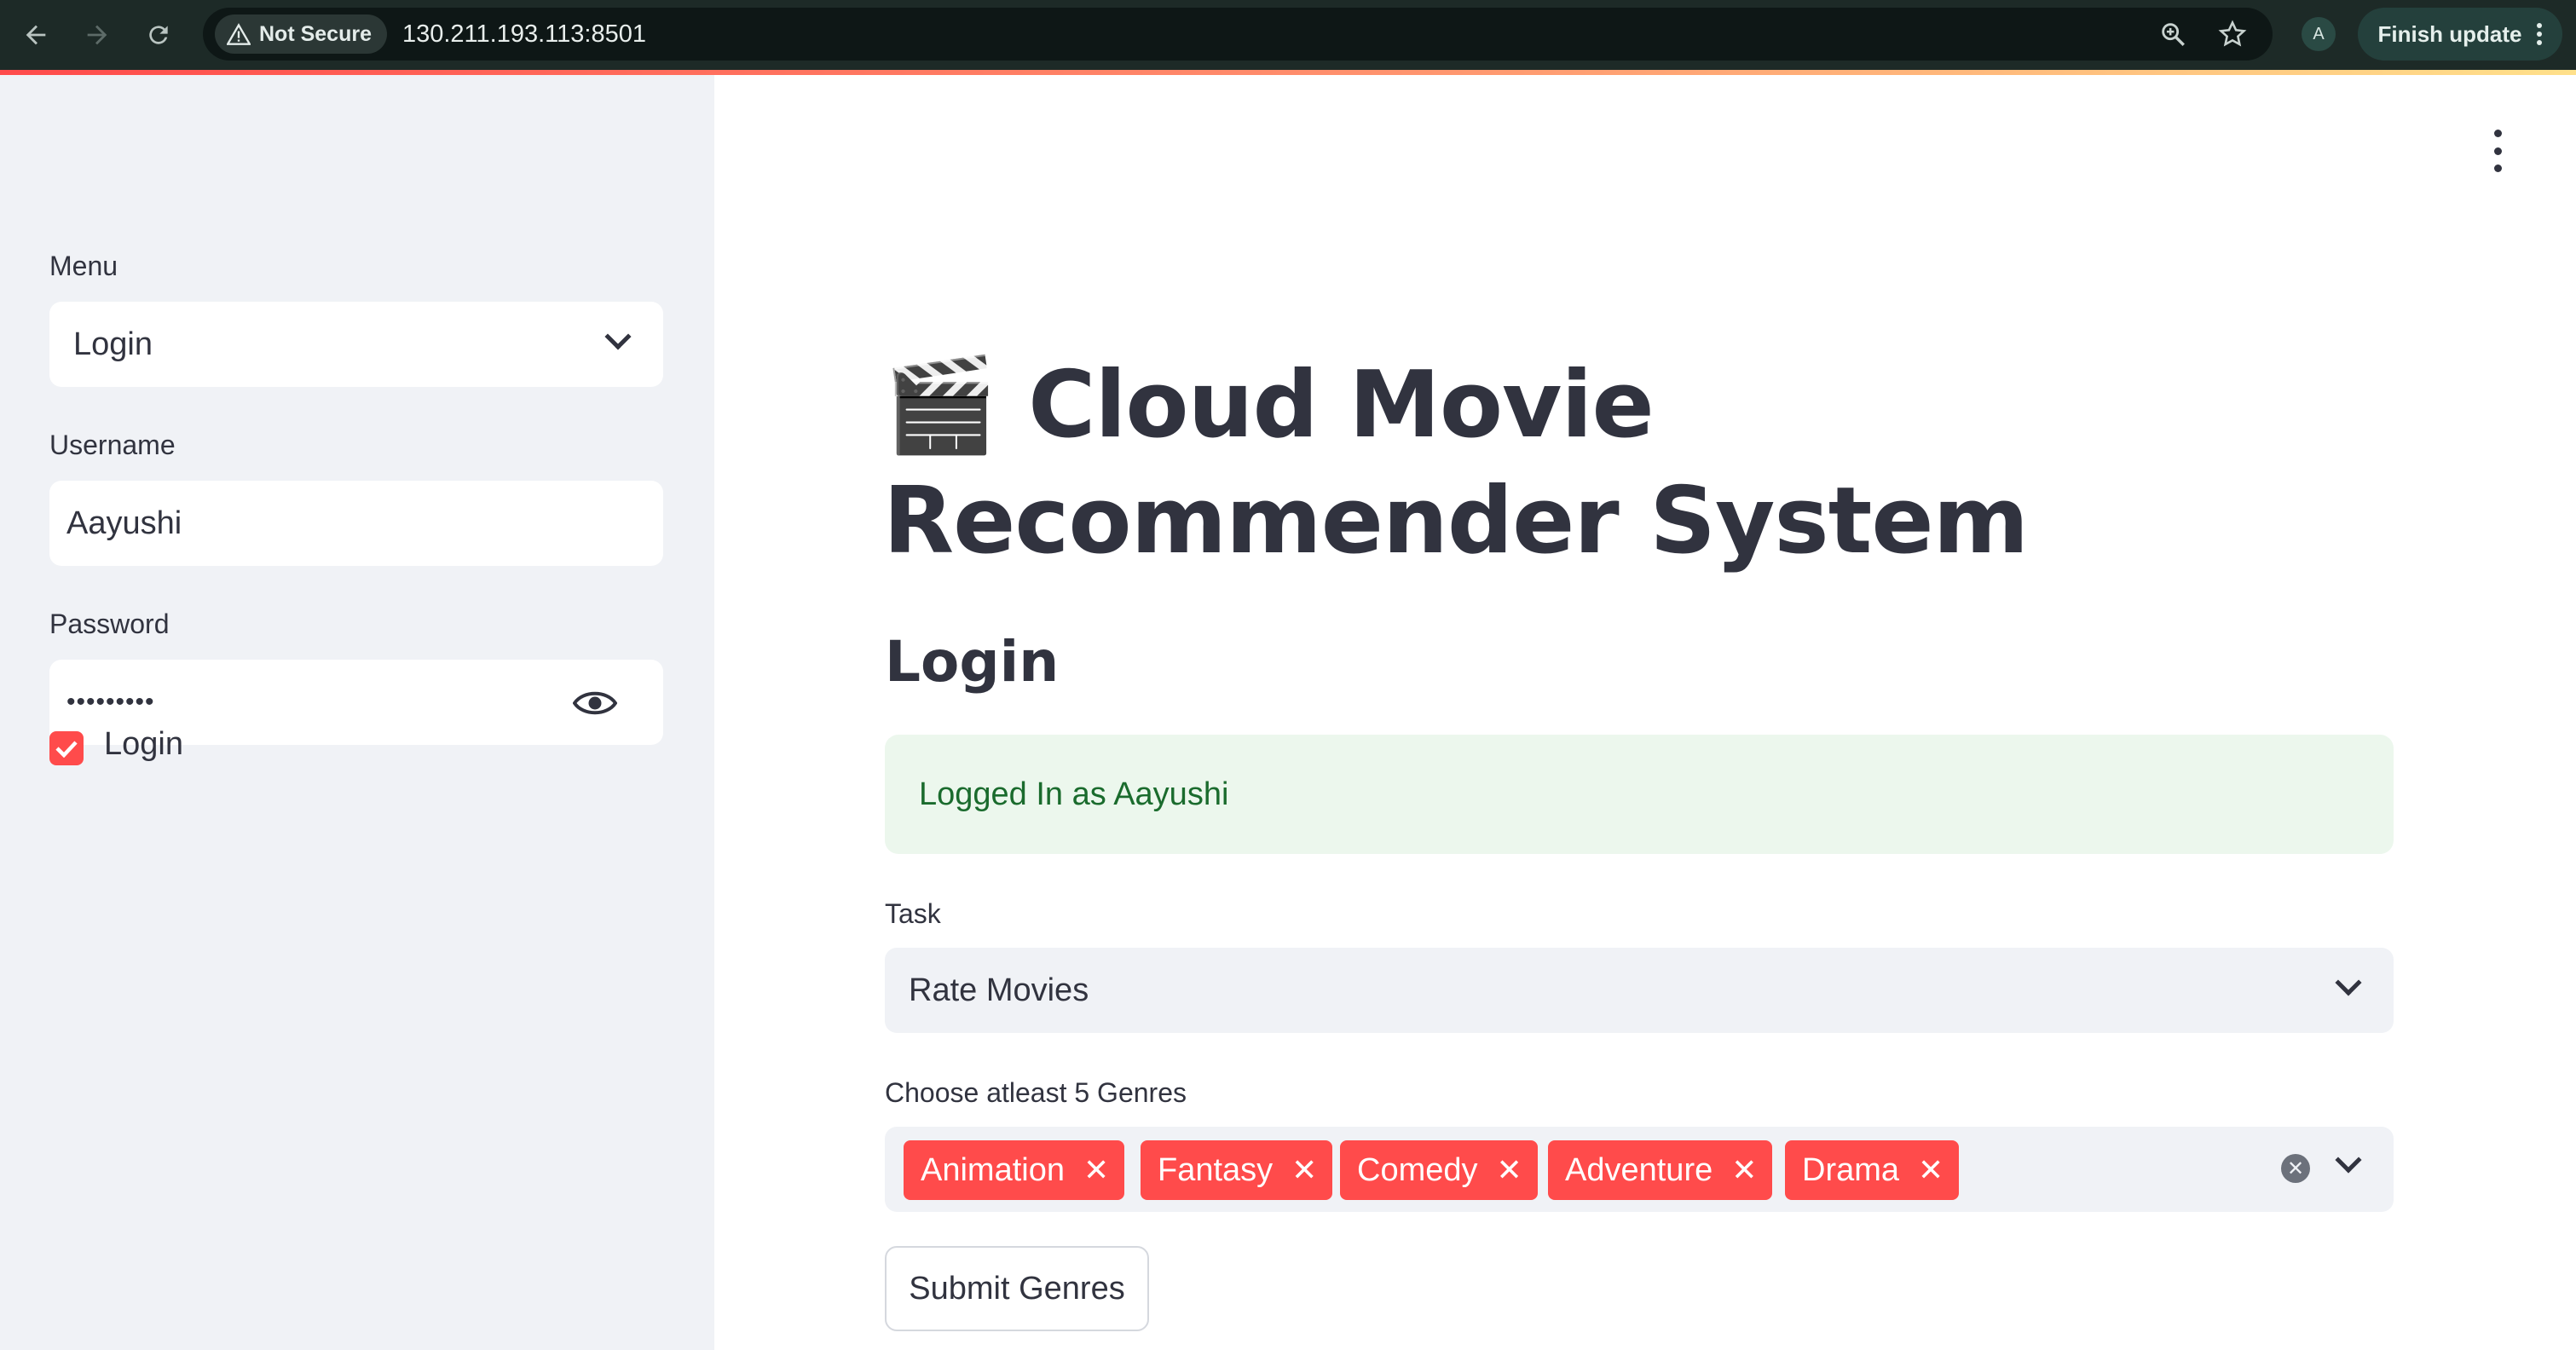 This screenshot has height=1350, width=2576. What do you see at coordinates (356, 344) in the screenshot?
I see `menu-select: Login` at bounding box center [356, 344].